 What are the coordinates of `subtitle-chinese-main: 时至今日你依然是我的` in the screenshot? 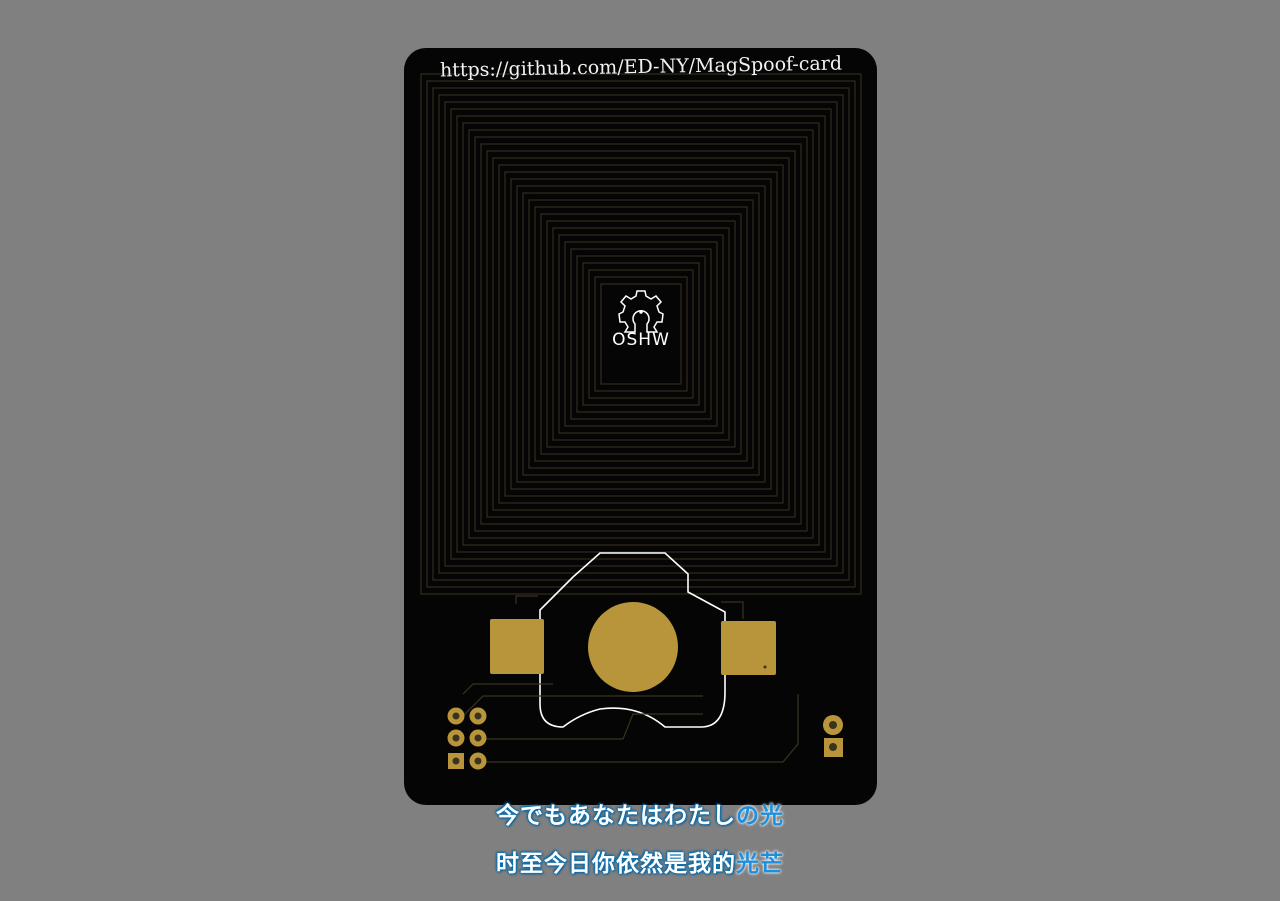 It's located at (616, 864).